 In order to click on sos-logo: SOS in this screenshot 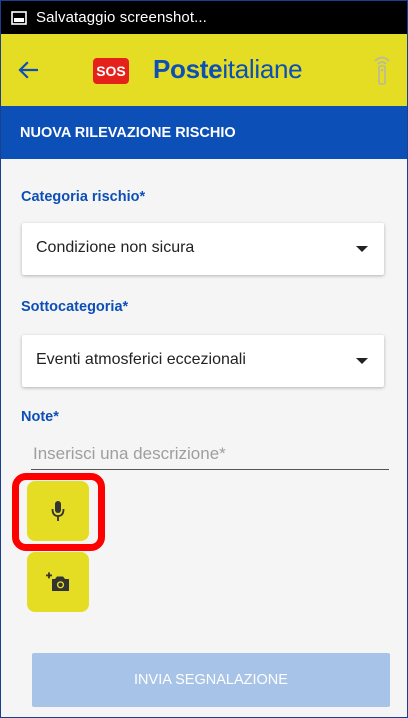, I will do `click(111, 71)`.